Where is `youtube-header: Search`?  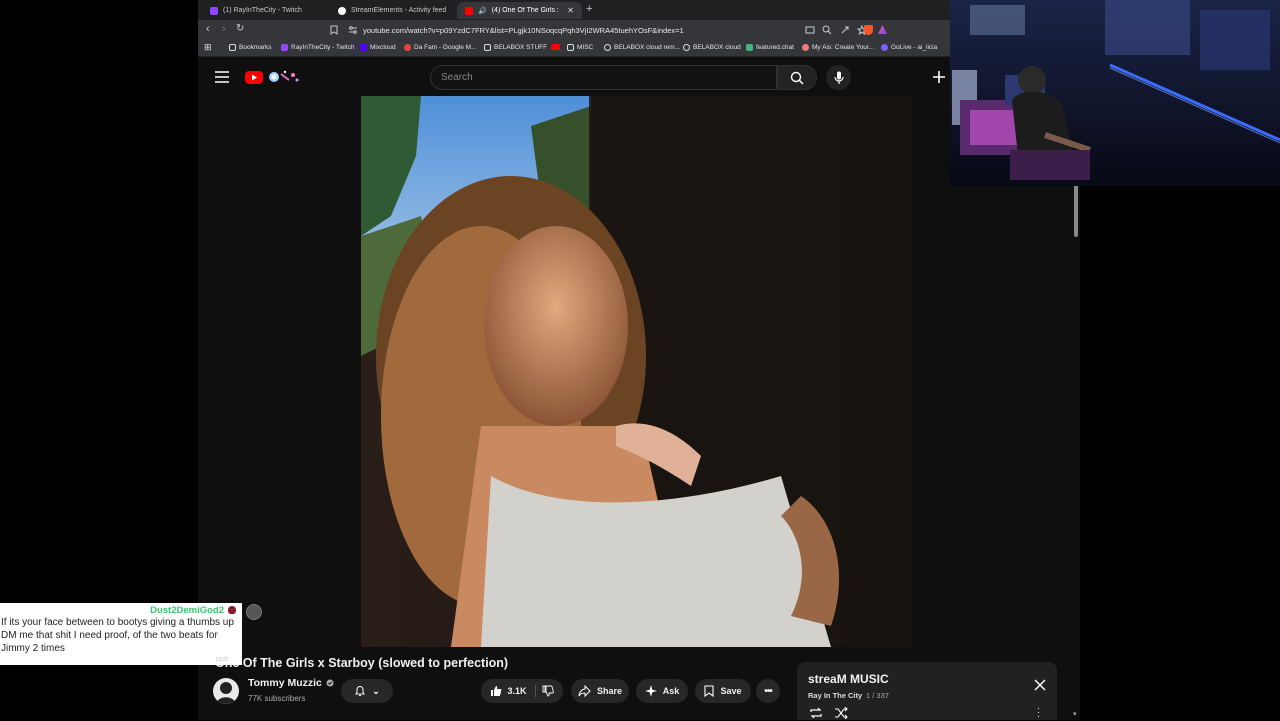
youtube-header: Search is located at coordinates (574, 77).